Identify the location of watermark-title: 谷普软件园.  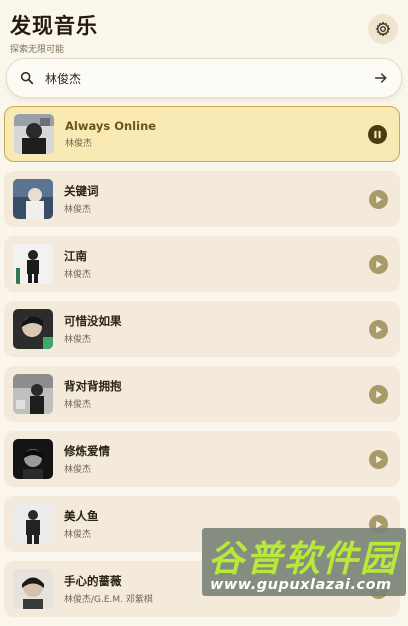
(303, 559).